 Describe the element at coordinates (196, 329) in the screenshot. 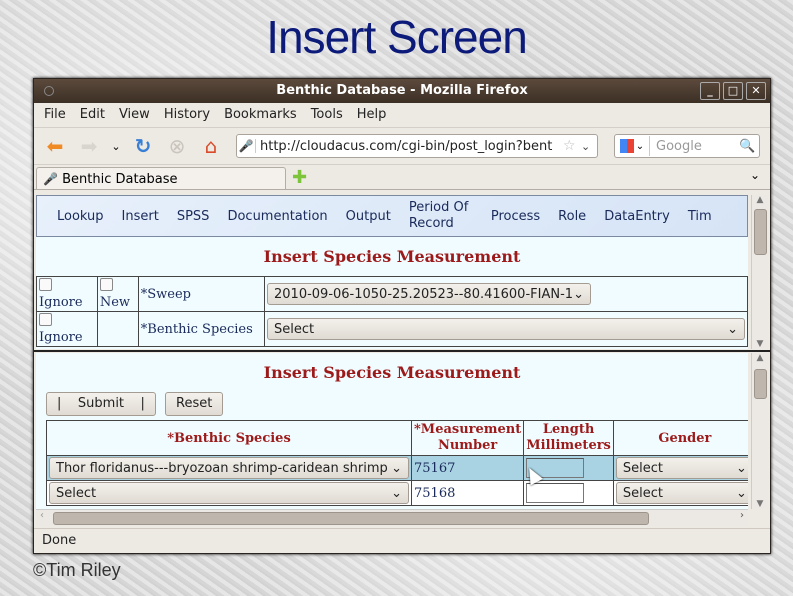

I see `benthic-species-label: *Benthic Species` at that location.